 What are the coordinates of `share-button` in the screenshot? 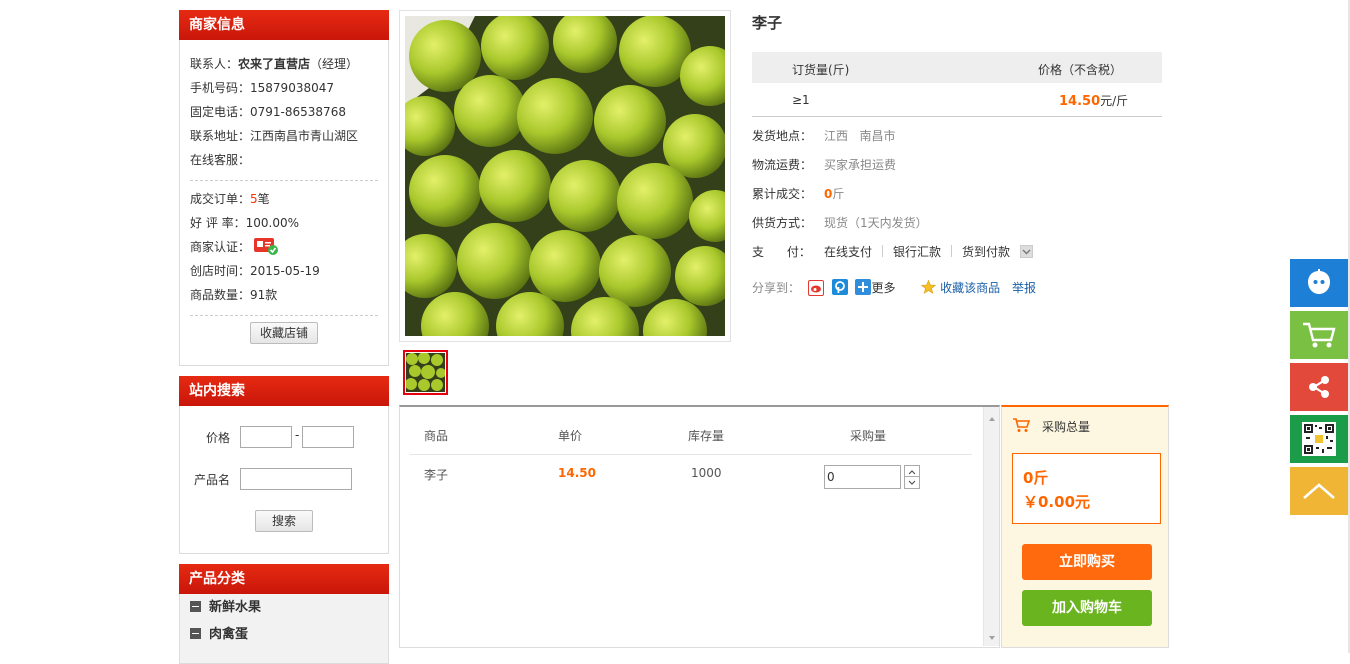 It's located at (1319, 387).